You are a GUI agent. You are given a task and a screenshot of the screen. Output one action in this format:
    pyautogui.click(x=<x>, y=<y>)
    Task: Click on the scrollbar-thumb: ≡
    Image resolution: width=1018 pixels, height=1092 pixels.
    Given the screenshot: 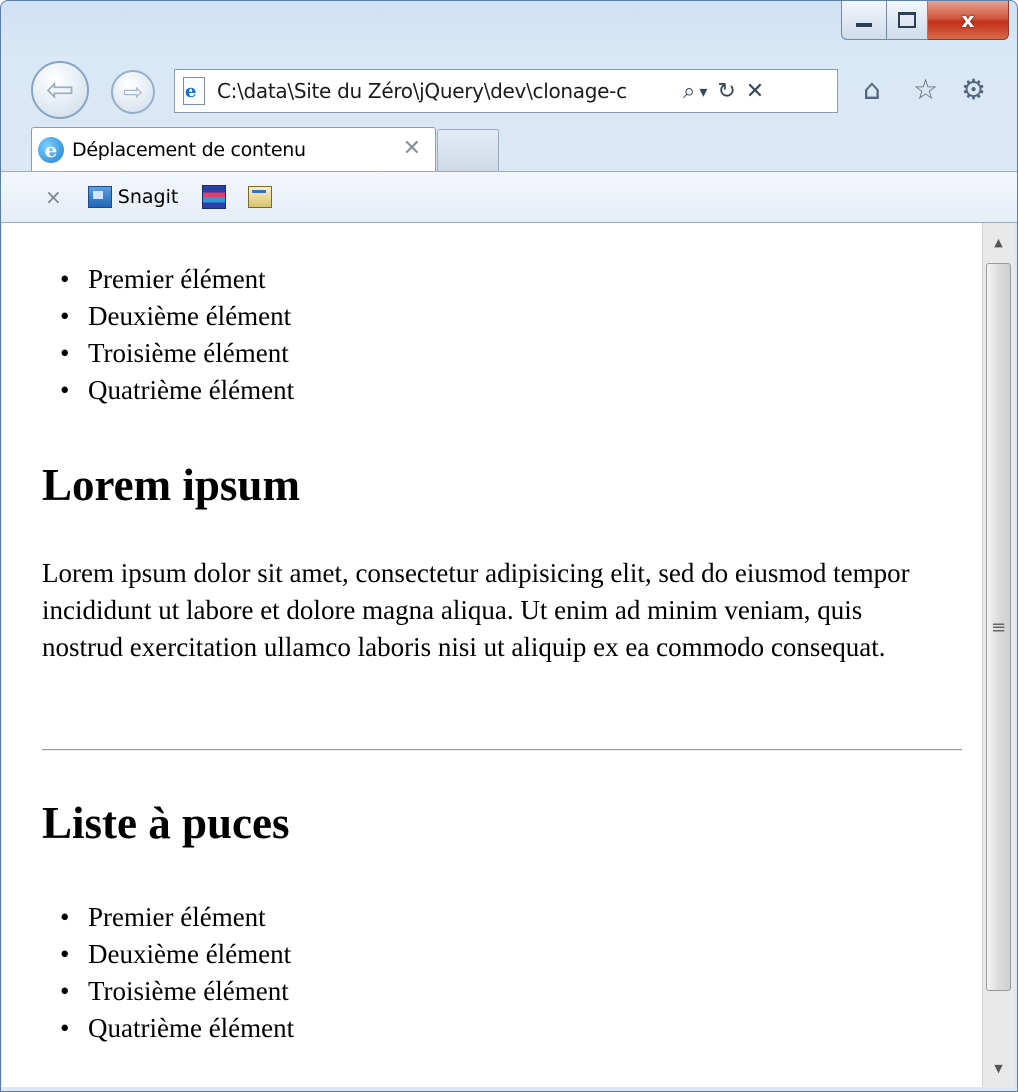 What is the action you would take?
    pyautogui.click(x=998, y=627)
    